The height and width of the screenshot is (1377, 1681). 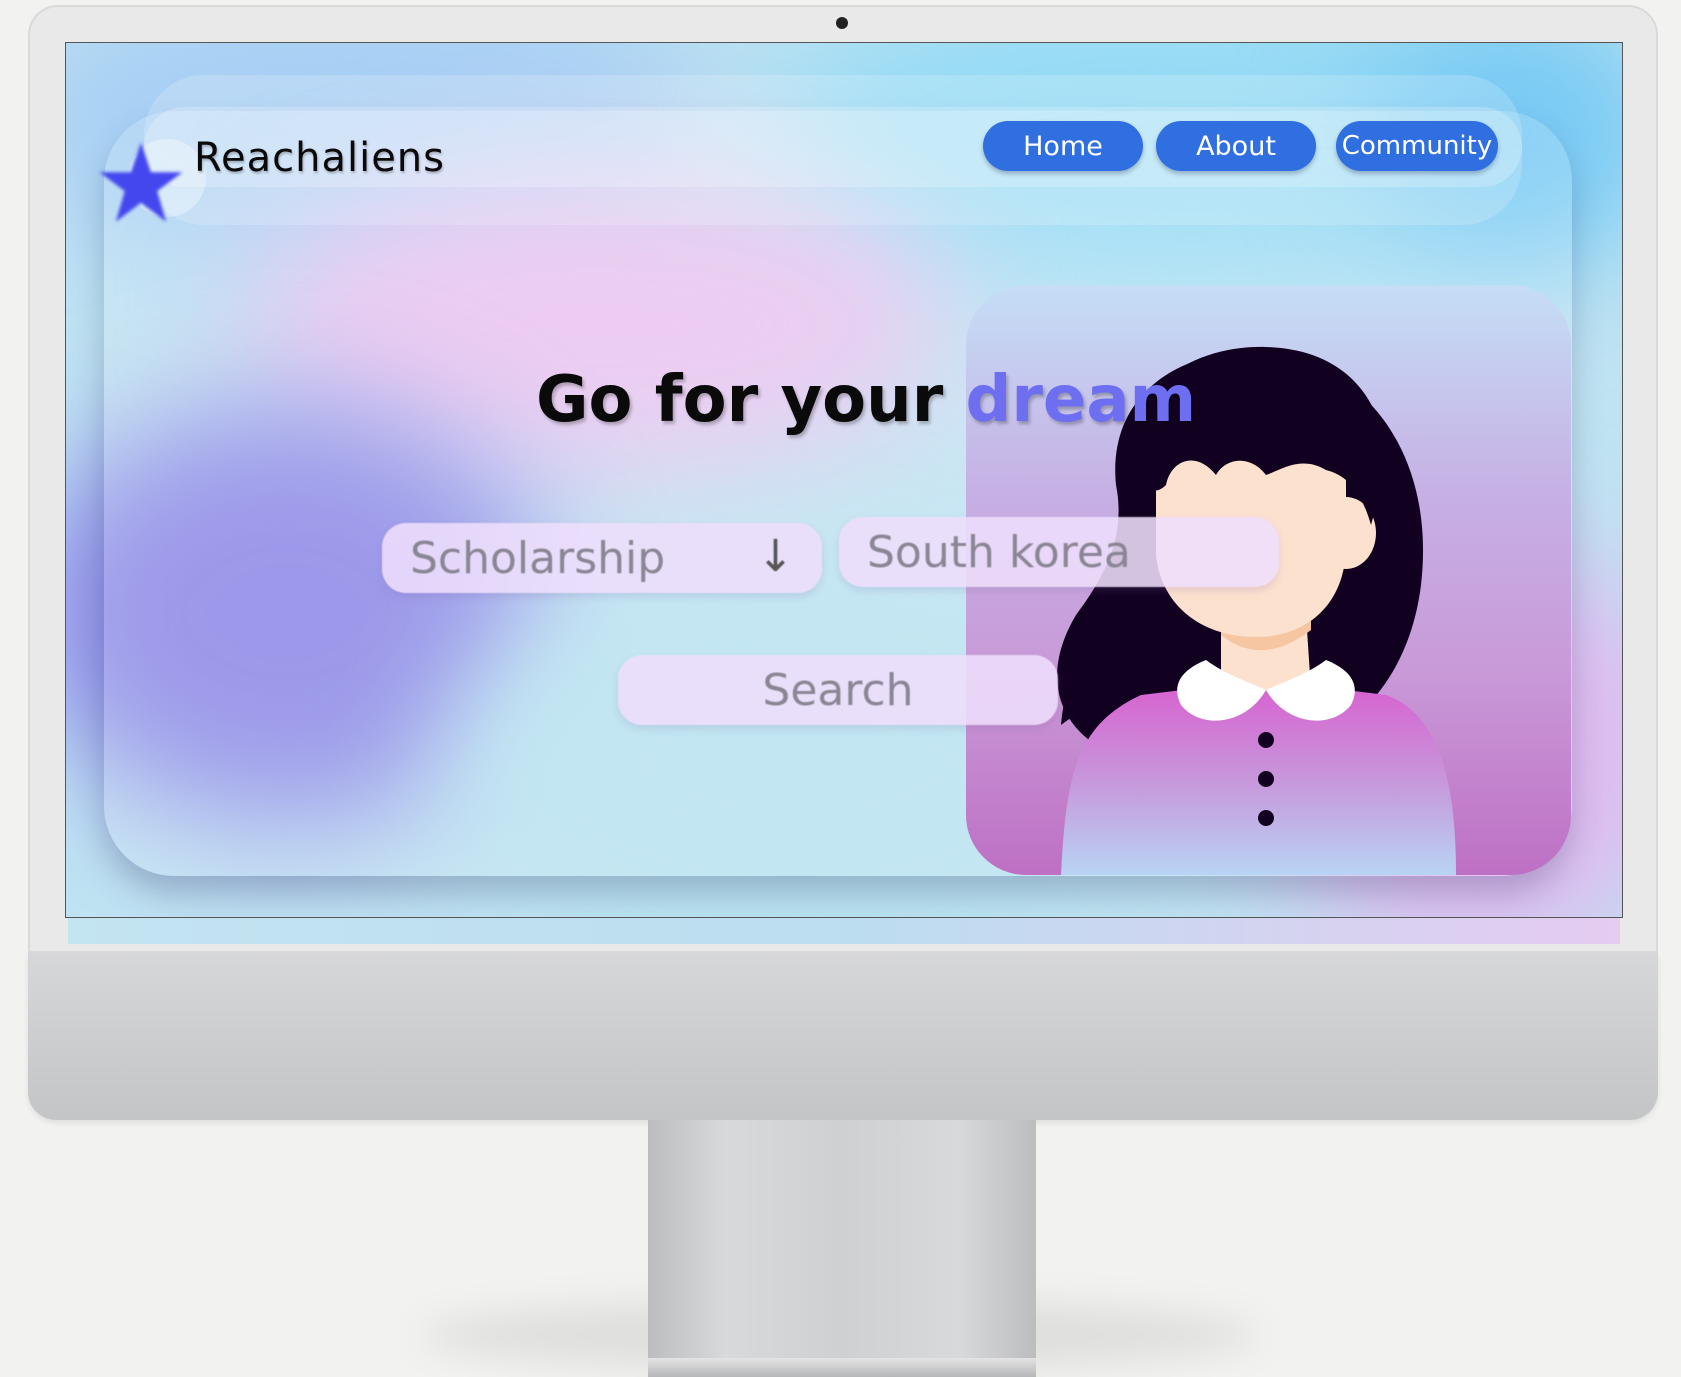 What do you see at coordinates (1081, 400) in the screenshot?
I see `hero-title-accent: dream` at bounding box center [1081, 400].